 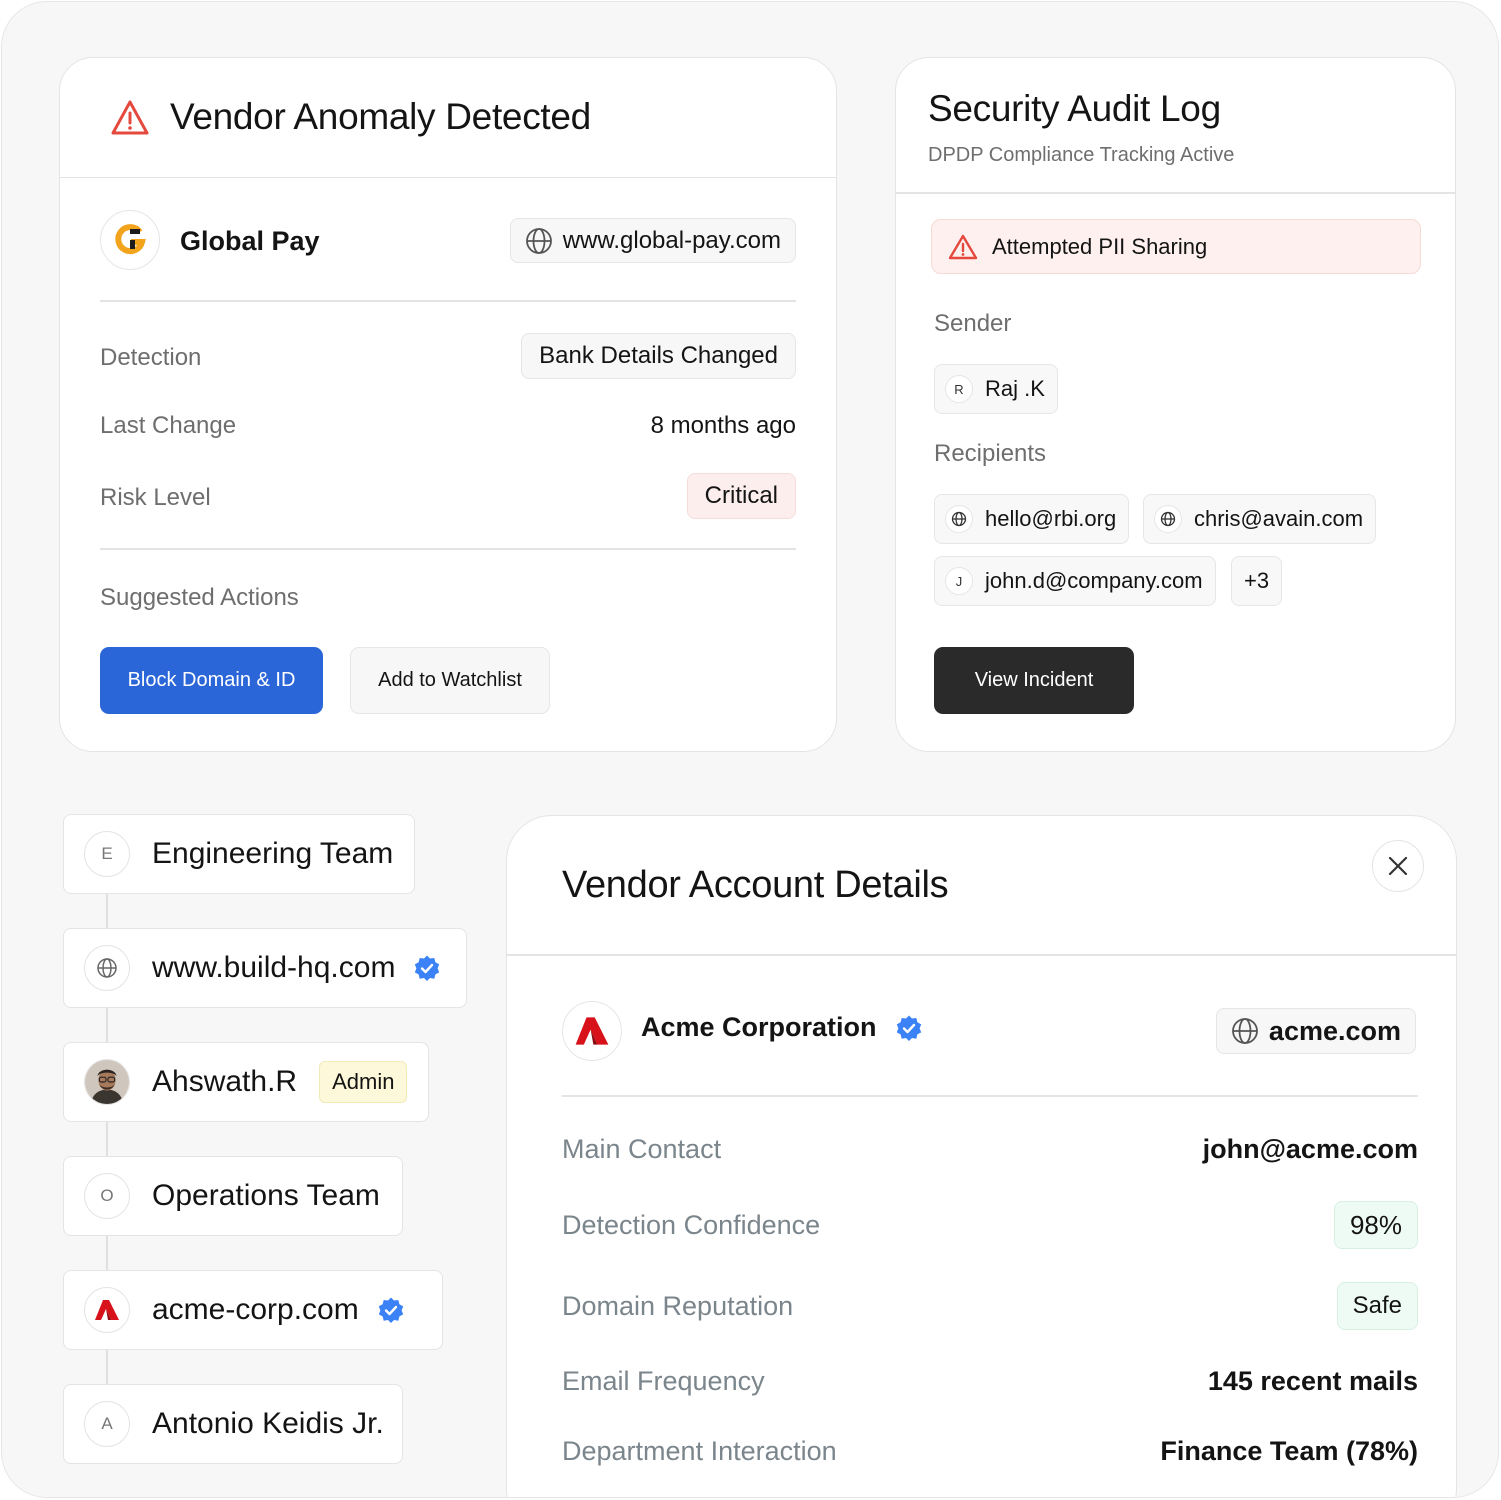 I want to click on tree-item-build-hq: www.build-hq.com, so click(x=265, y=968).